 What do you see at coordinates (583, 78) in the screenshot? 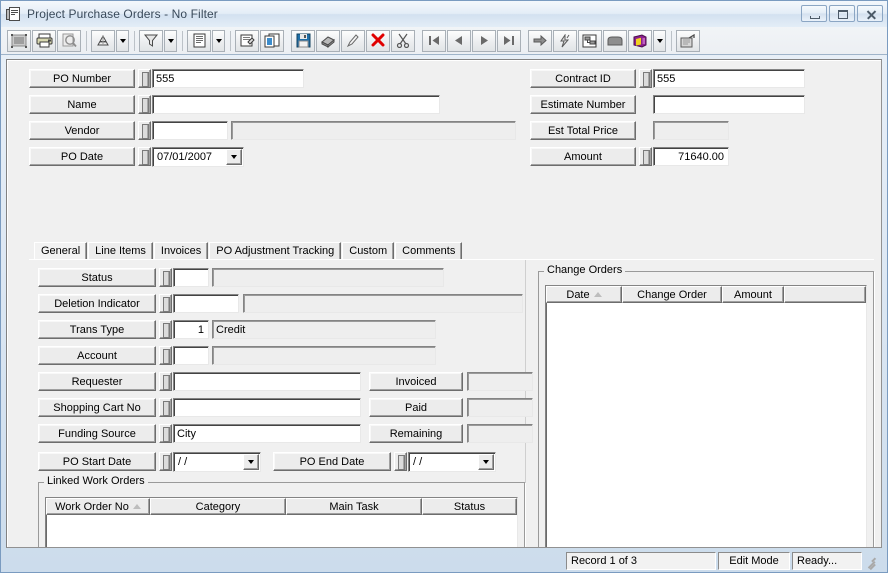
I see `contract-id-label-button: Contract ID` at bounding box center [583, 78].